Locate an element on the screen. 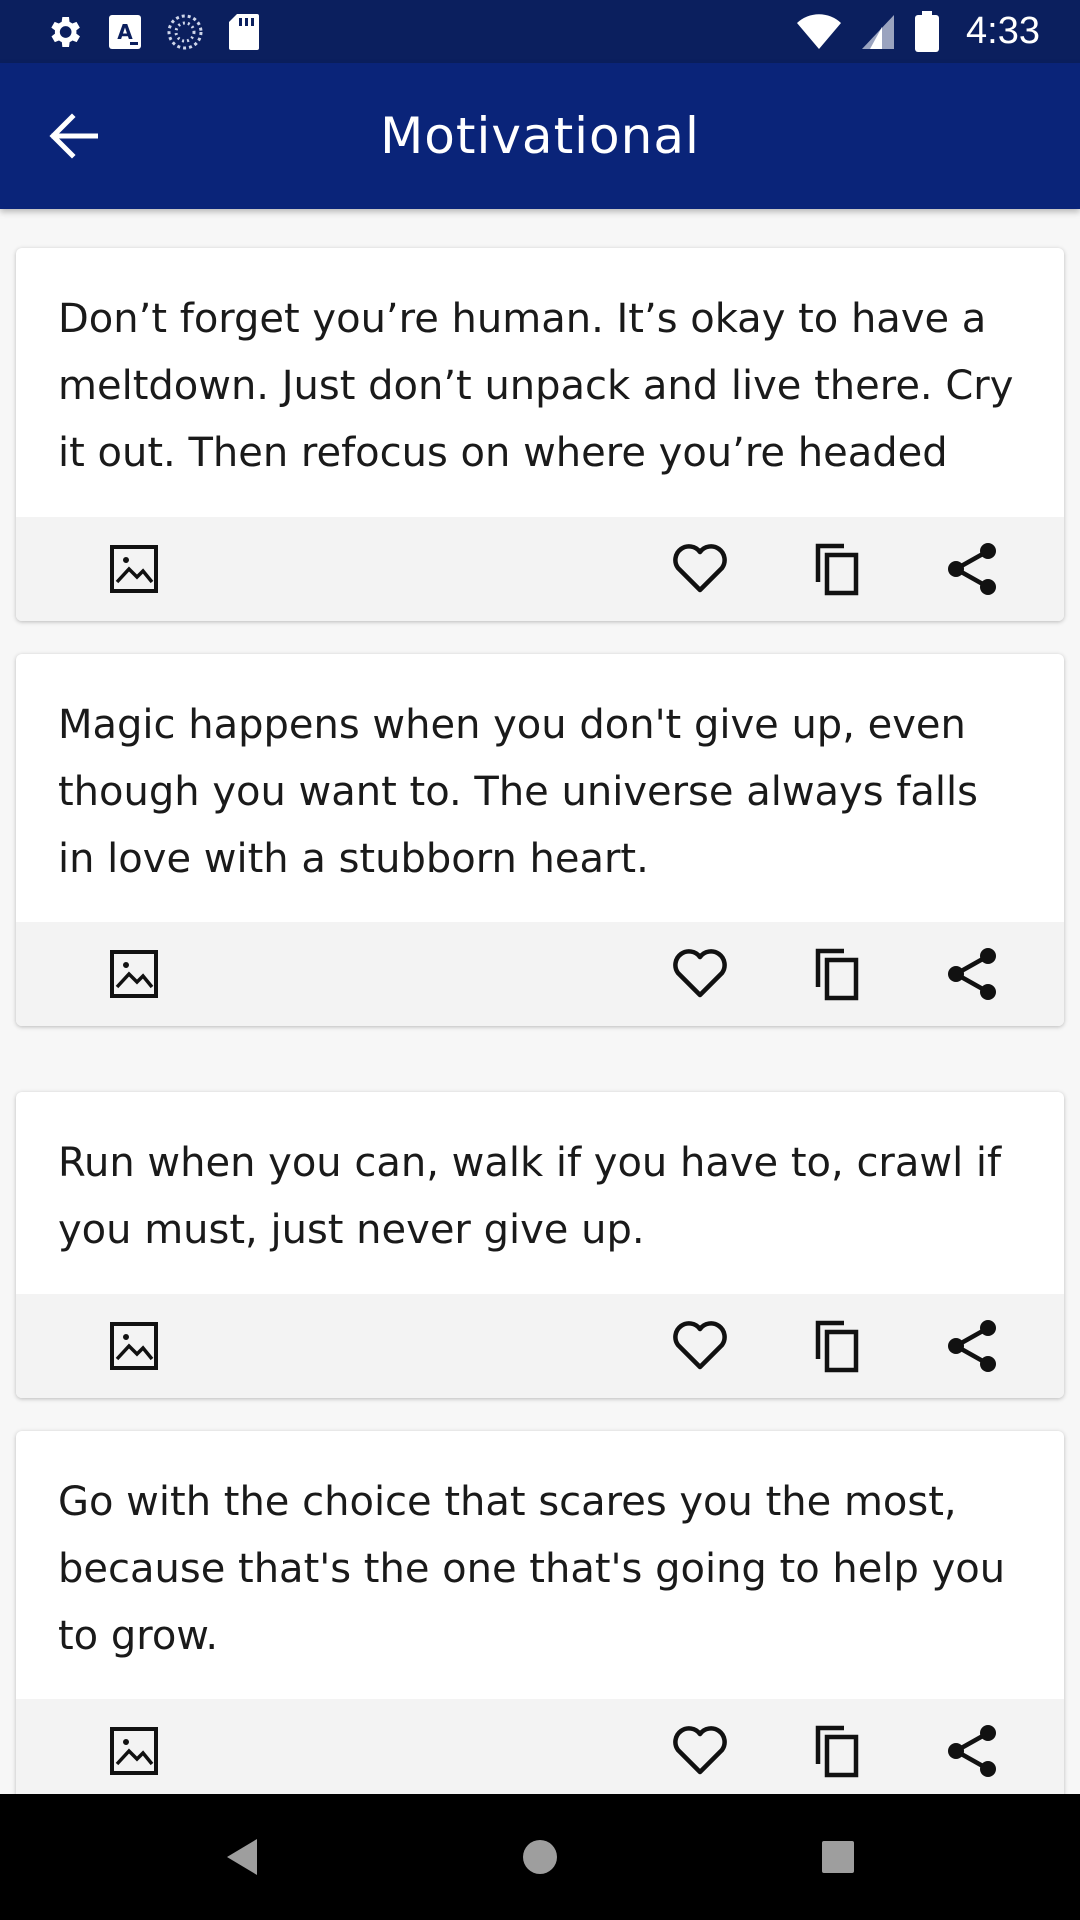  svg-text: A is located at coordinates (125, 32).